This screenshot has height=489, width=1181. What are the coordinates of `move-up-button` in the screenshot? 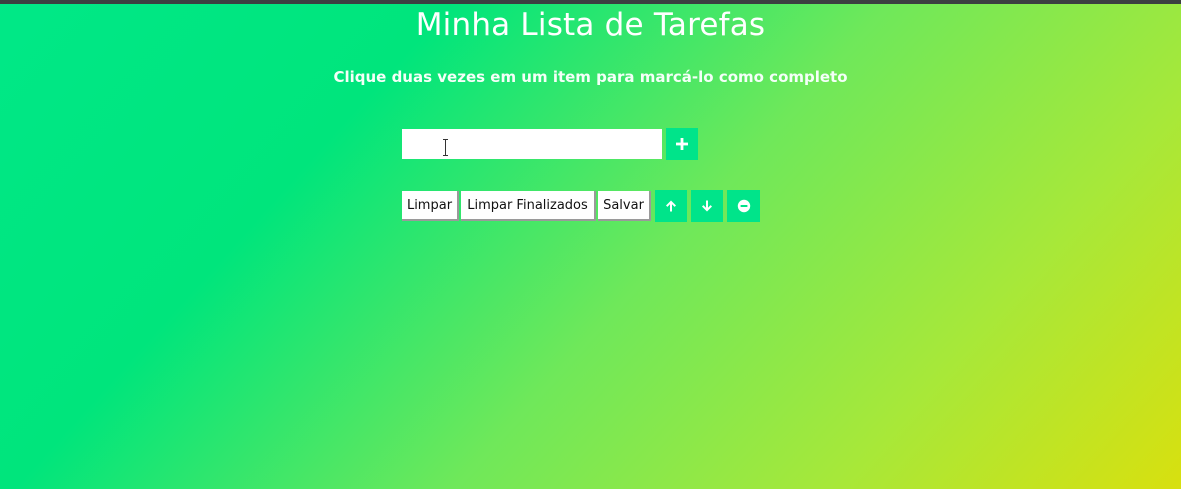 It's located at (671, 206).